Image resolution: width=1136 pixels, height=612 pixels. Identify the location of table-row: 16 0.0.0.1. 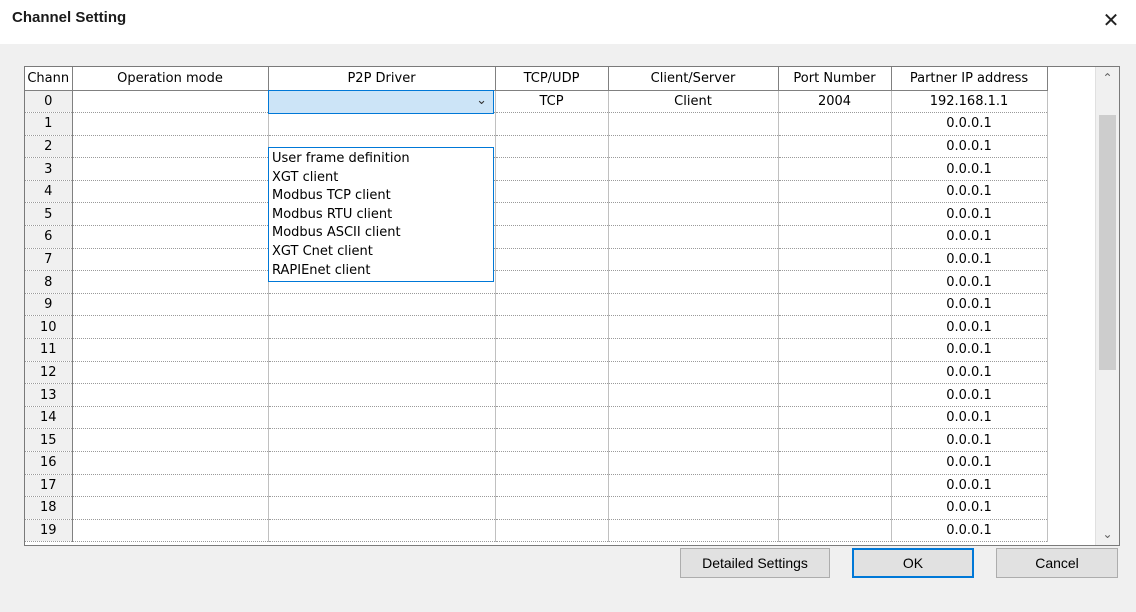
(536, 463).